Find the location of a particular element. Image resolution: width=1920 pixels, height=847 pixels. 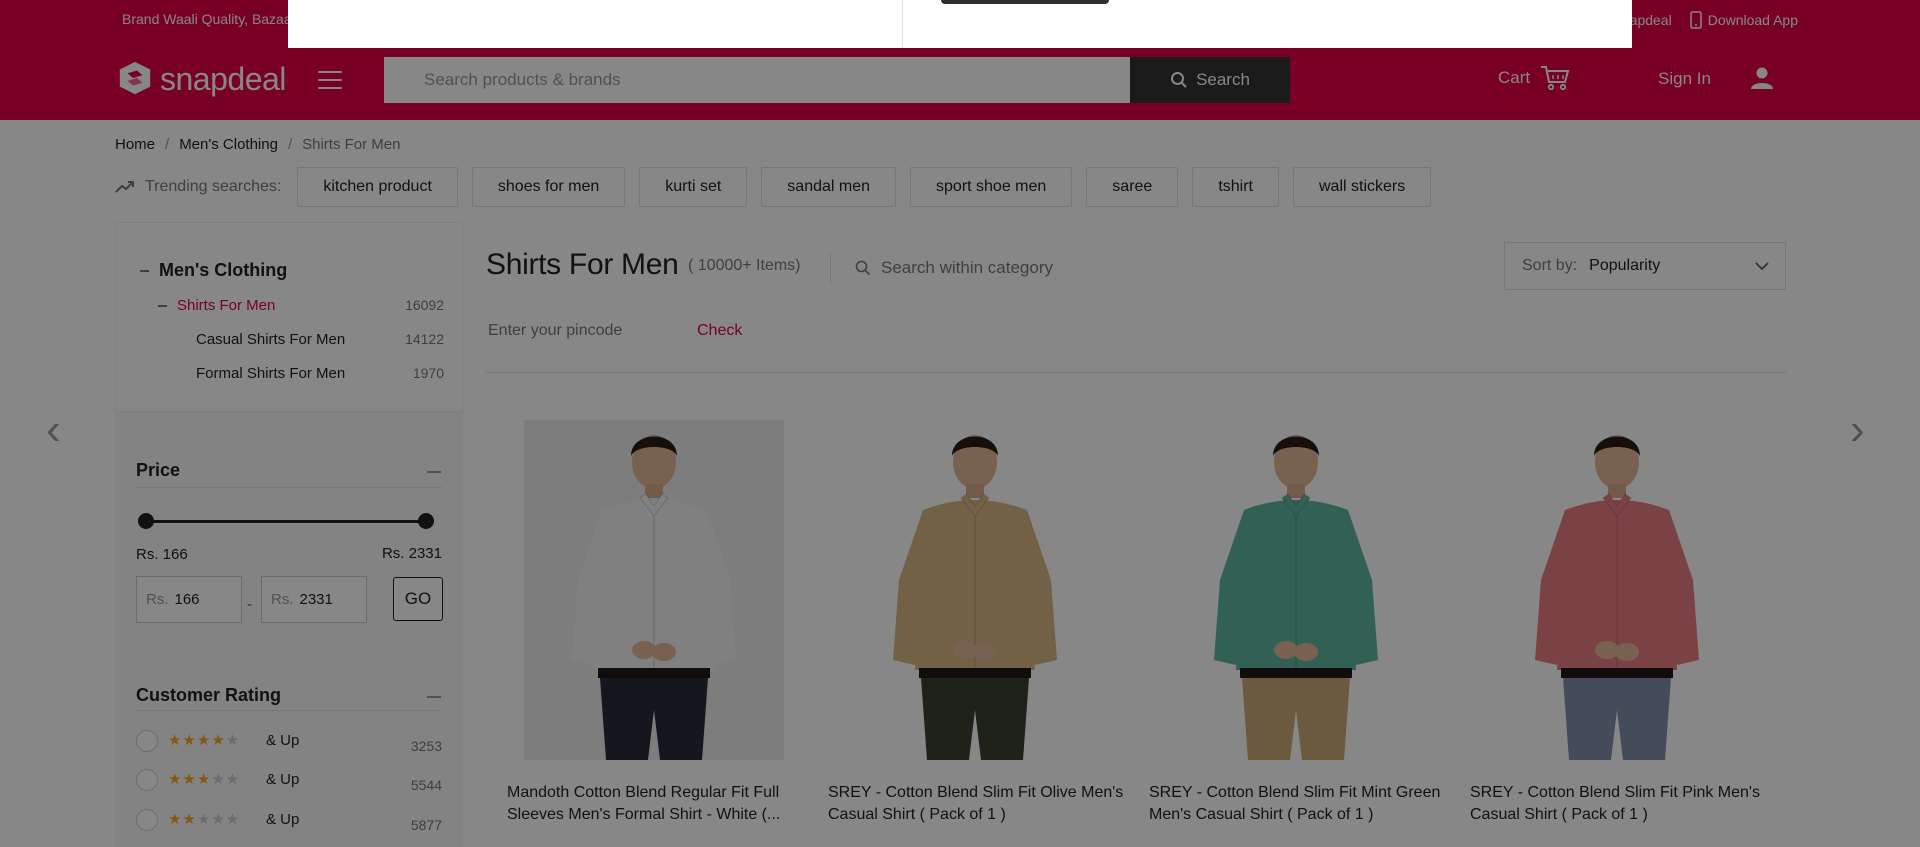

divider is located at coordinates (902, 24).